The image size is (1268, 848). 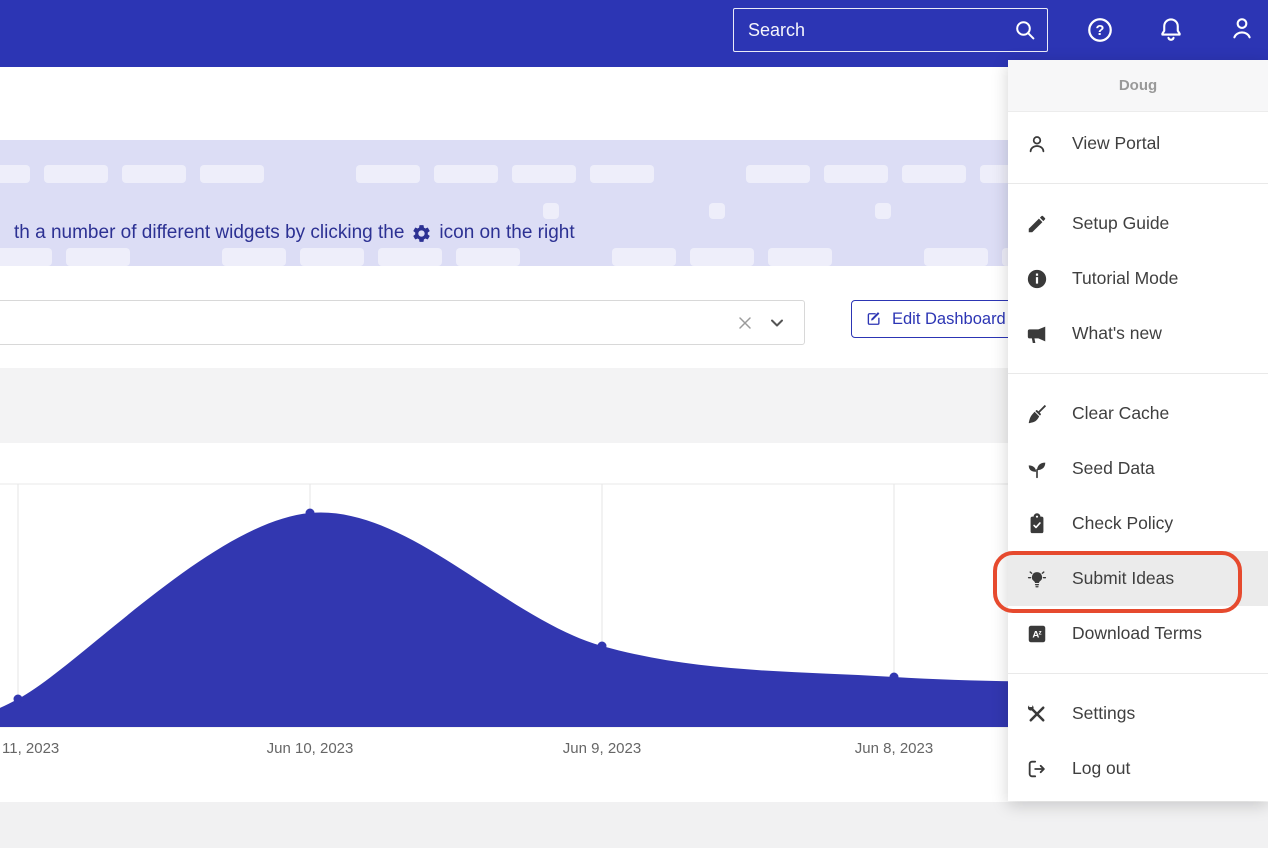 What do you see at coordinates (1039, 632) in the screenshot?
I see `svg-text: z` at bounding box center [1039, 632].